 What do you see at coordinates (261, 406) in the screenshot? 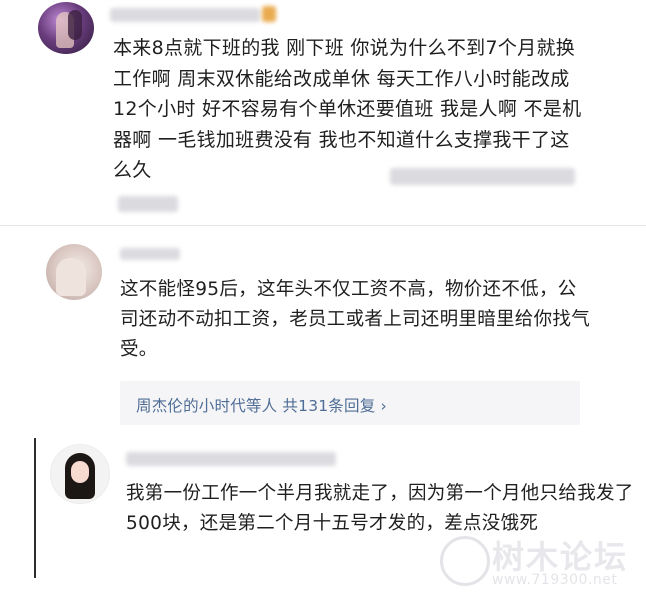
I see `replies-link-label: 周杰伦的小时代等人 共131条回复 ›` at bounding box center [261, 406].